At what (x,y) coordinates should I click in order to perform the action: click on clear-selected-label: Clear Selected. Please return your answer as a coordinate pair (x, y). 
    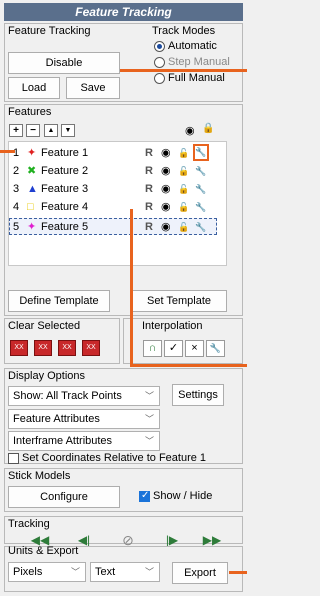
    Looking at the image, I should click on (44, 326).